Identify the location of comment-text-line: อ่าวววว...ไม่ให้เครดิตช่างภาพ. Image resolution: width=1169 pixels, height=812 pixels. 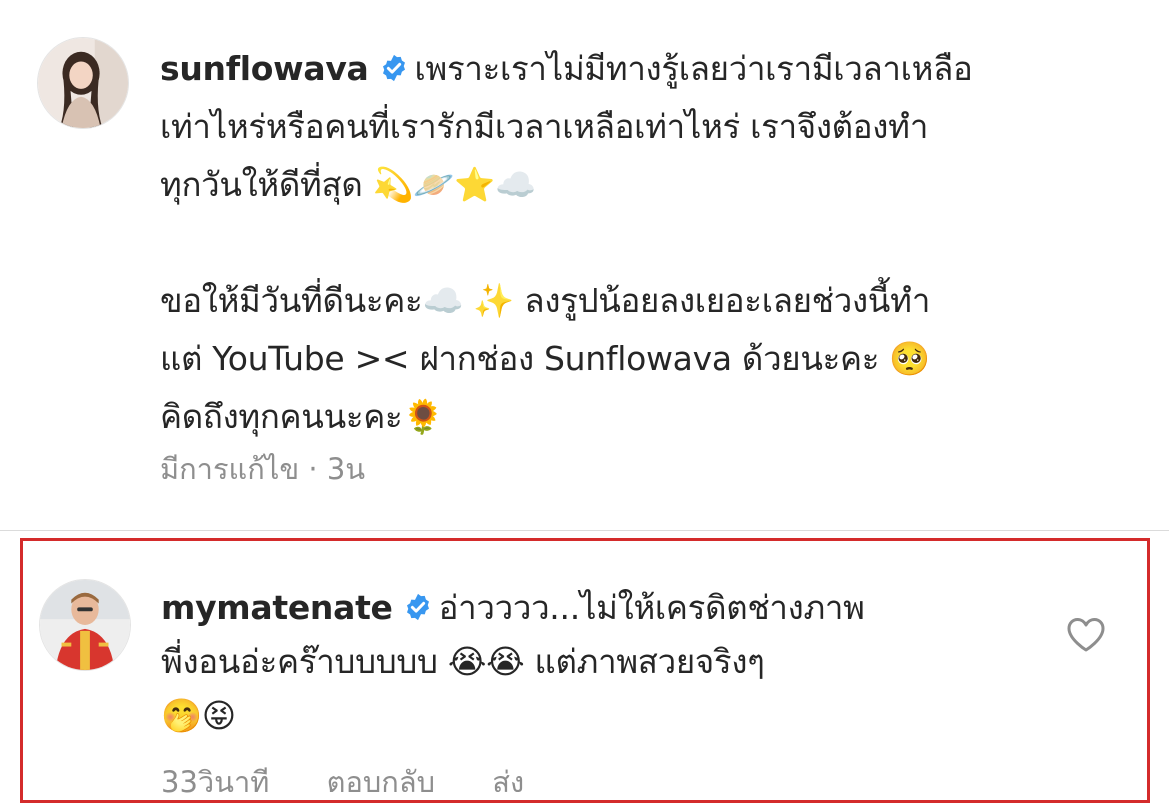
(651, 607).